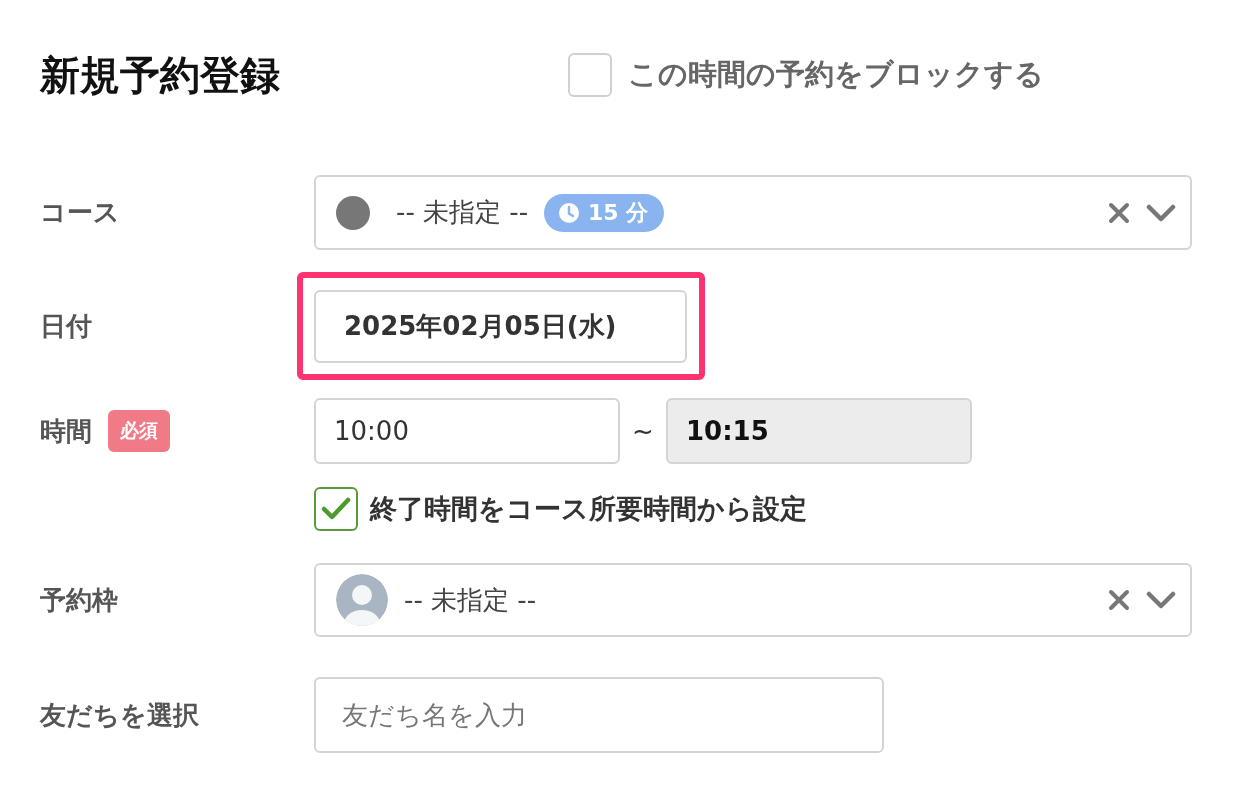  What do you see at coordinates (139, 431) in the screenshot?
I see `required-badge: 必須` at bounding box center [139, 431].